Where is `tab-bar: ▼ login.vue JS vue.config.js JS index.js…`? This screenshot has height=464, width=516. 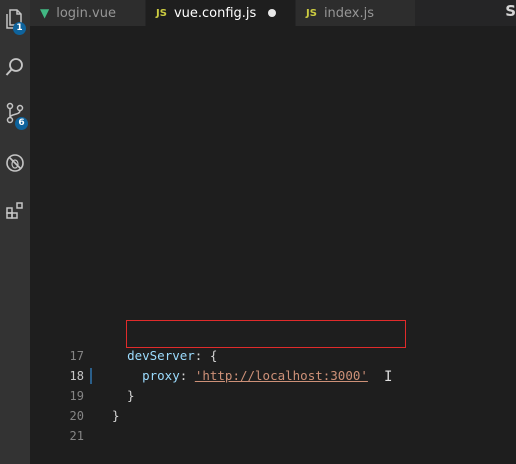 tab-bar: ▼ login.vue JS vue.config.js JS index.js… is located at coordinates (273, 13).